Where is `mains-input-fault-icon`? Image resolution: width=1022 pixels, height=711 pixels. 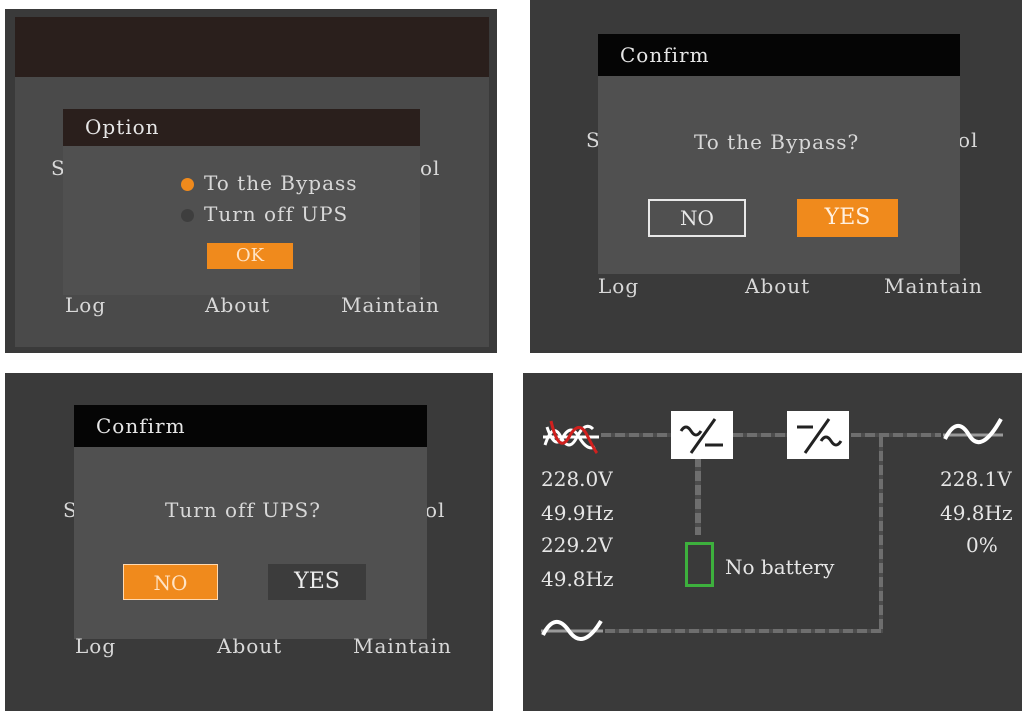
mains-input-fault-icon is located at coordinates (571, 437).